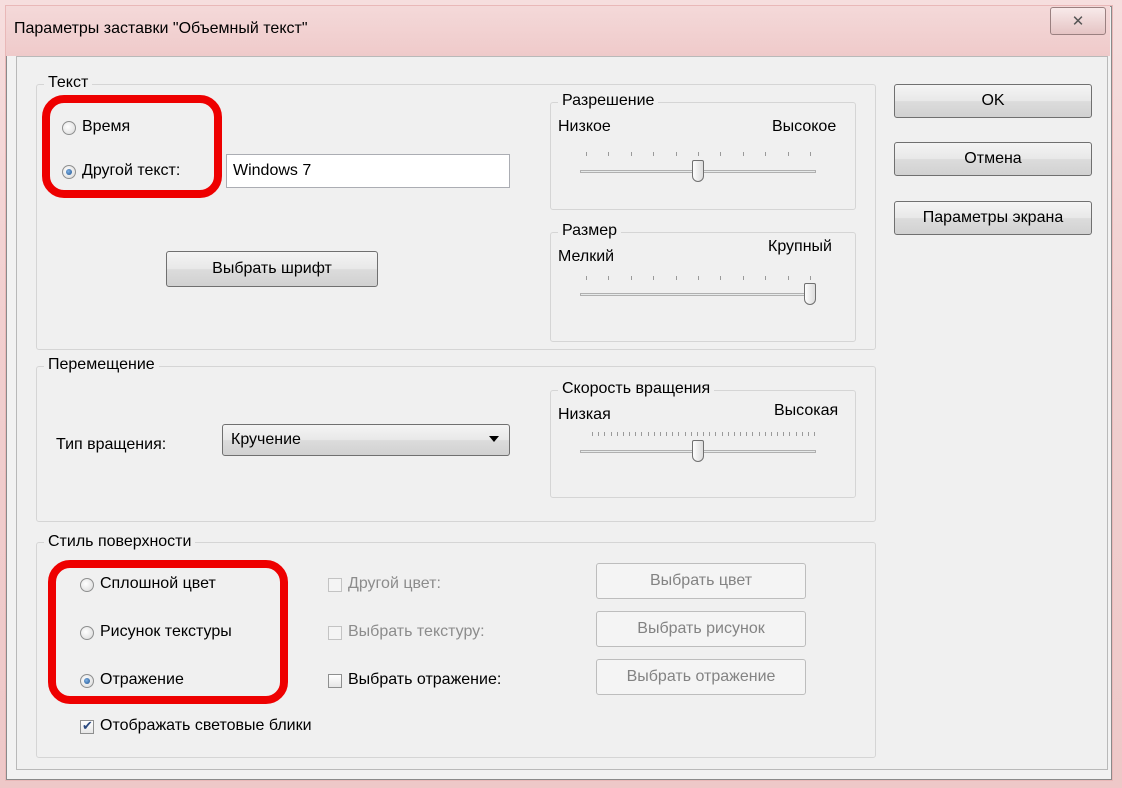 This screenshot has width=1122, height=788. Describe the element at coordinates (701, 629) in the screenshot. I see `choose-picture-button: Выбрать рисунок` at that location.